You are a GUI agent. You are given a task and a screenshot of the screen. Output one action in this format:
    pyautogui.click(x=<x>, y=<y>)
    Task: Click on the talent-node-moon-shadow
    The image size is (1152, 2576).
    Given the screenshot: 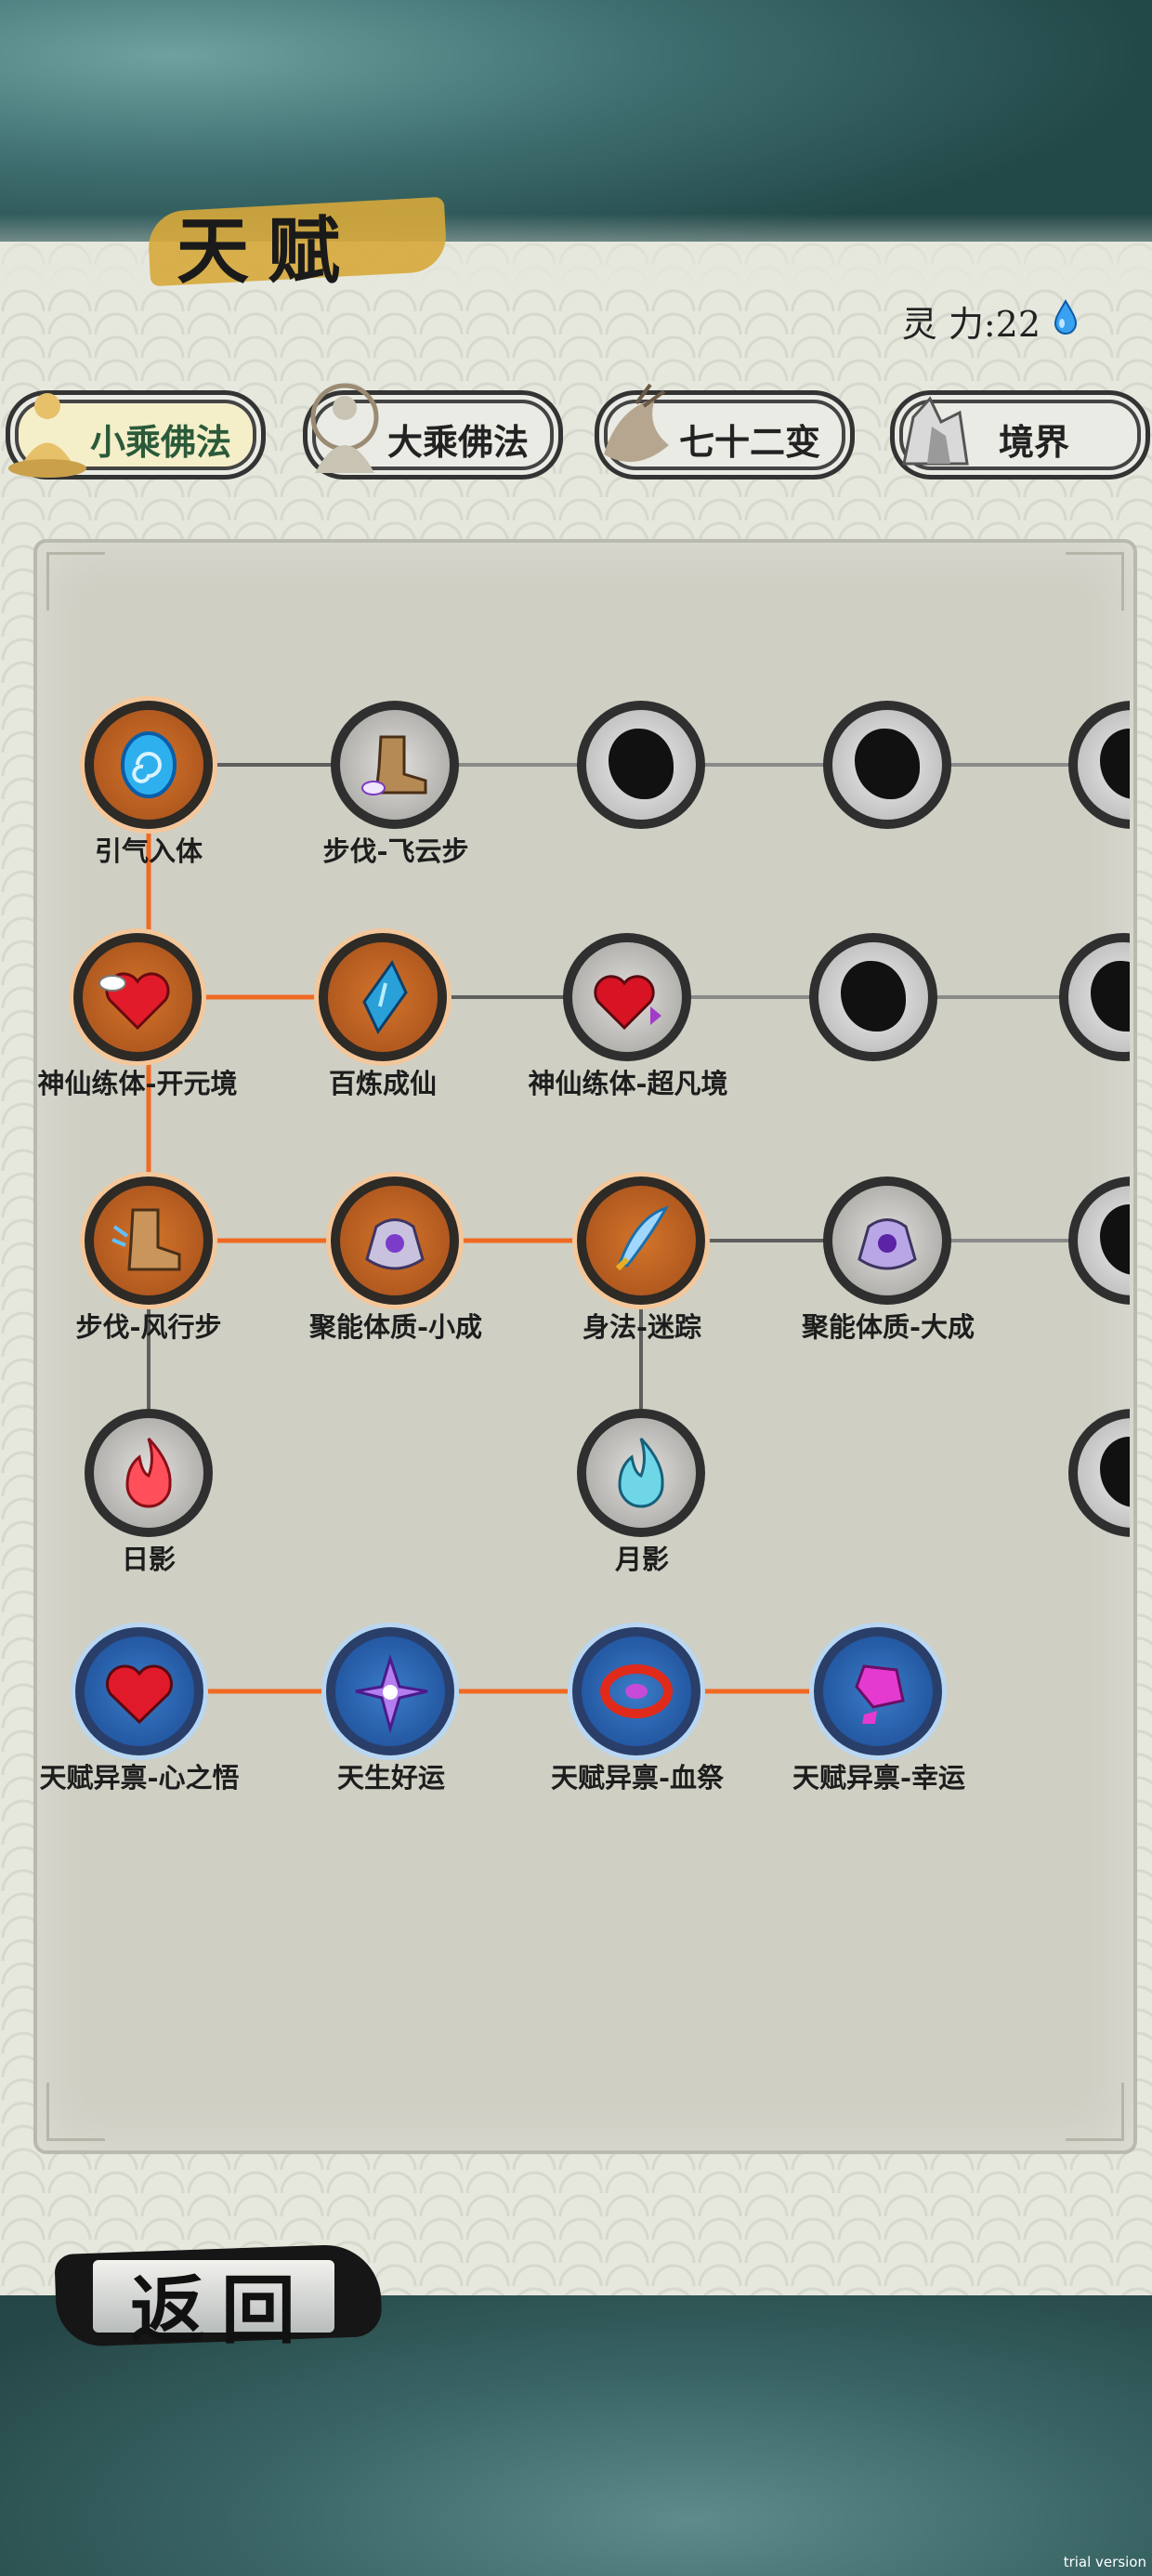 What is the action you would take?
    pyautogui.click(x=641, y=1473)
    